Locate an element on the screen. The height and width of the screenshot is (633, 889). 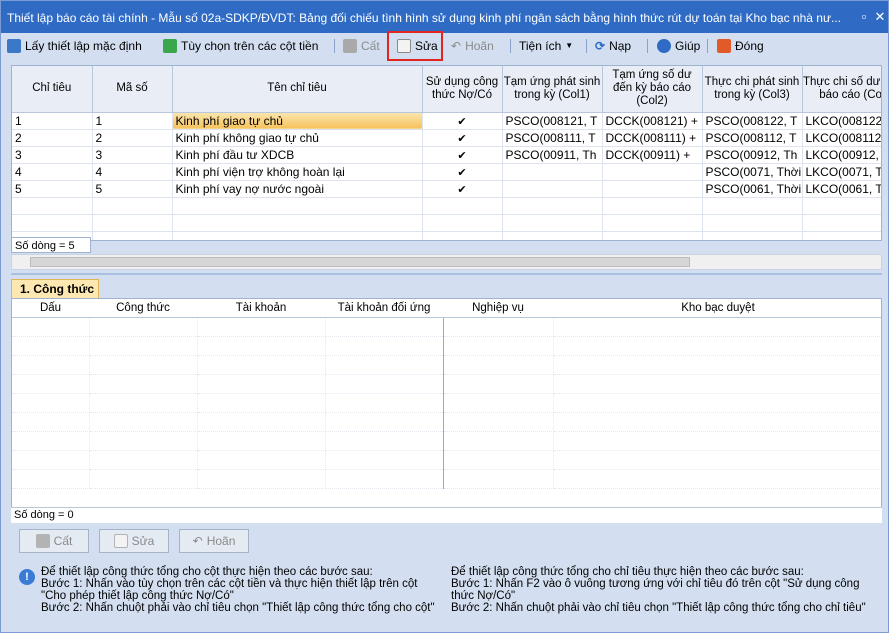
table-cell: PSCO(00911, Th is located at coordinates (552, 155).